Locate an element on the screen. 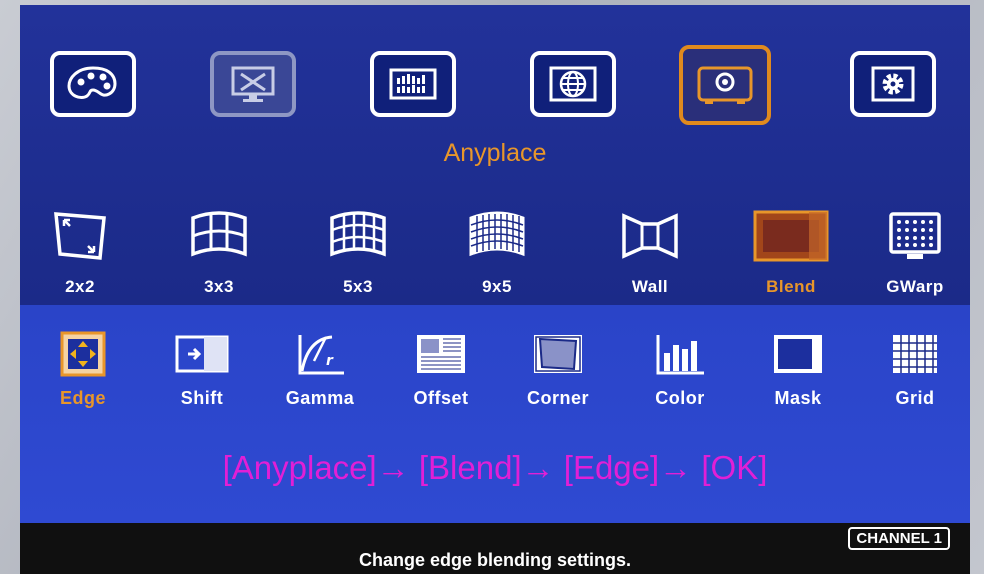 The image size is (984, 574). palette-icon is located at coordinates (92, 83).